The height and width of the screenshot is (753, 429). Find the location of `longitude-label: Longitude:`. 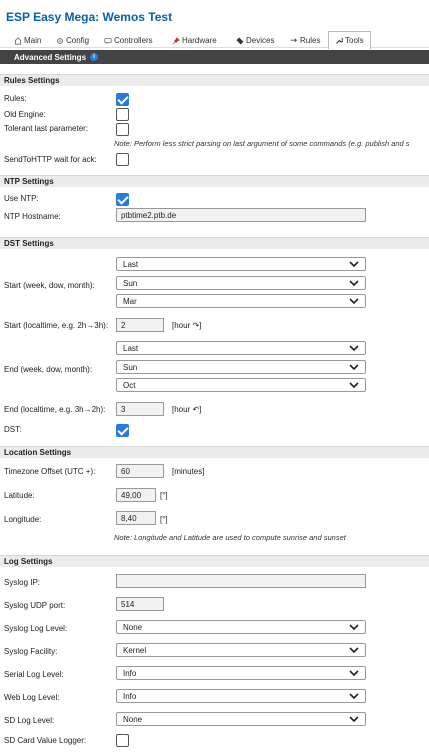

longitude-label: Longitude: is located at coordinates (23, 519).